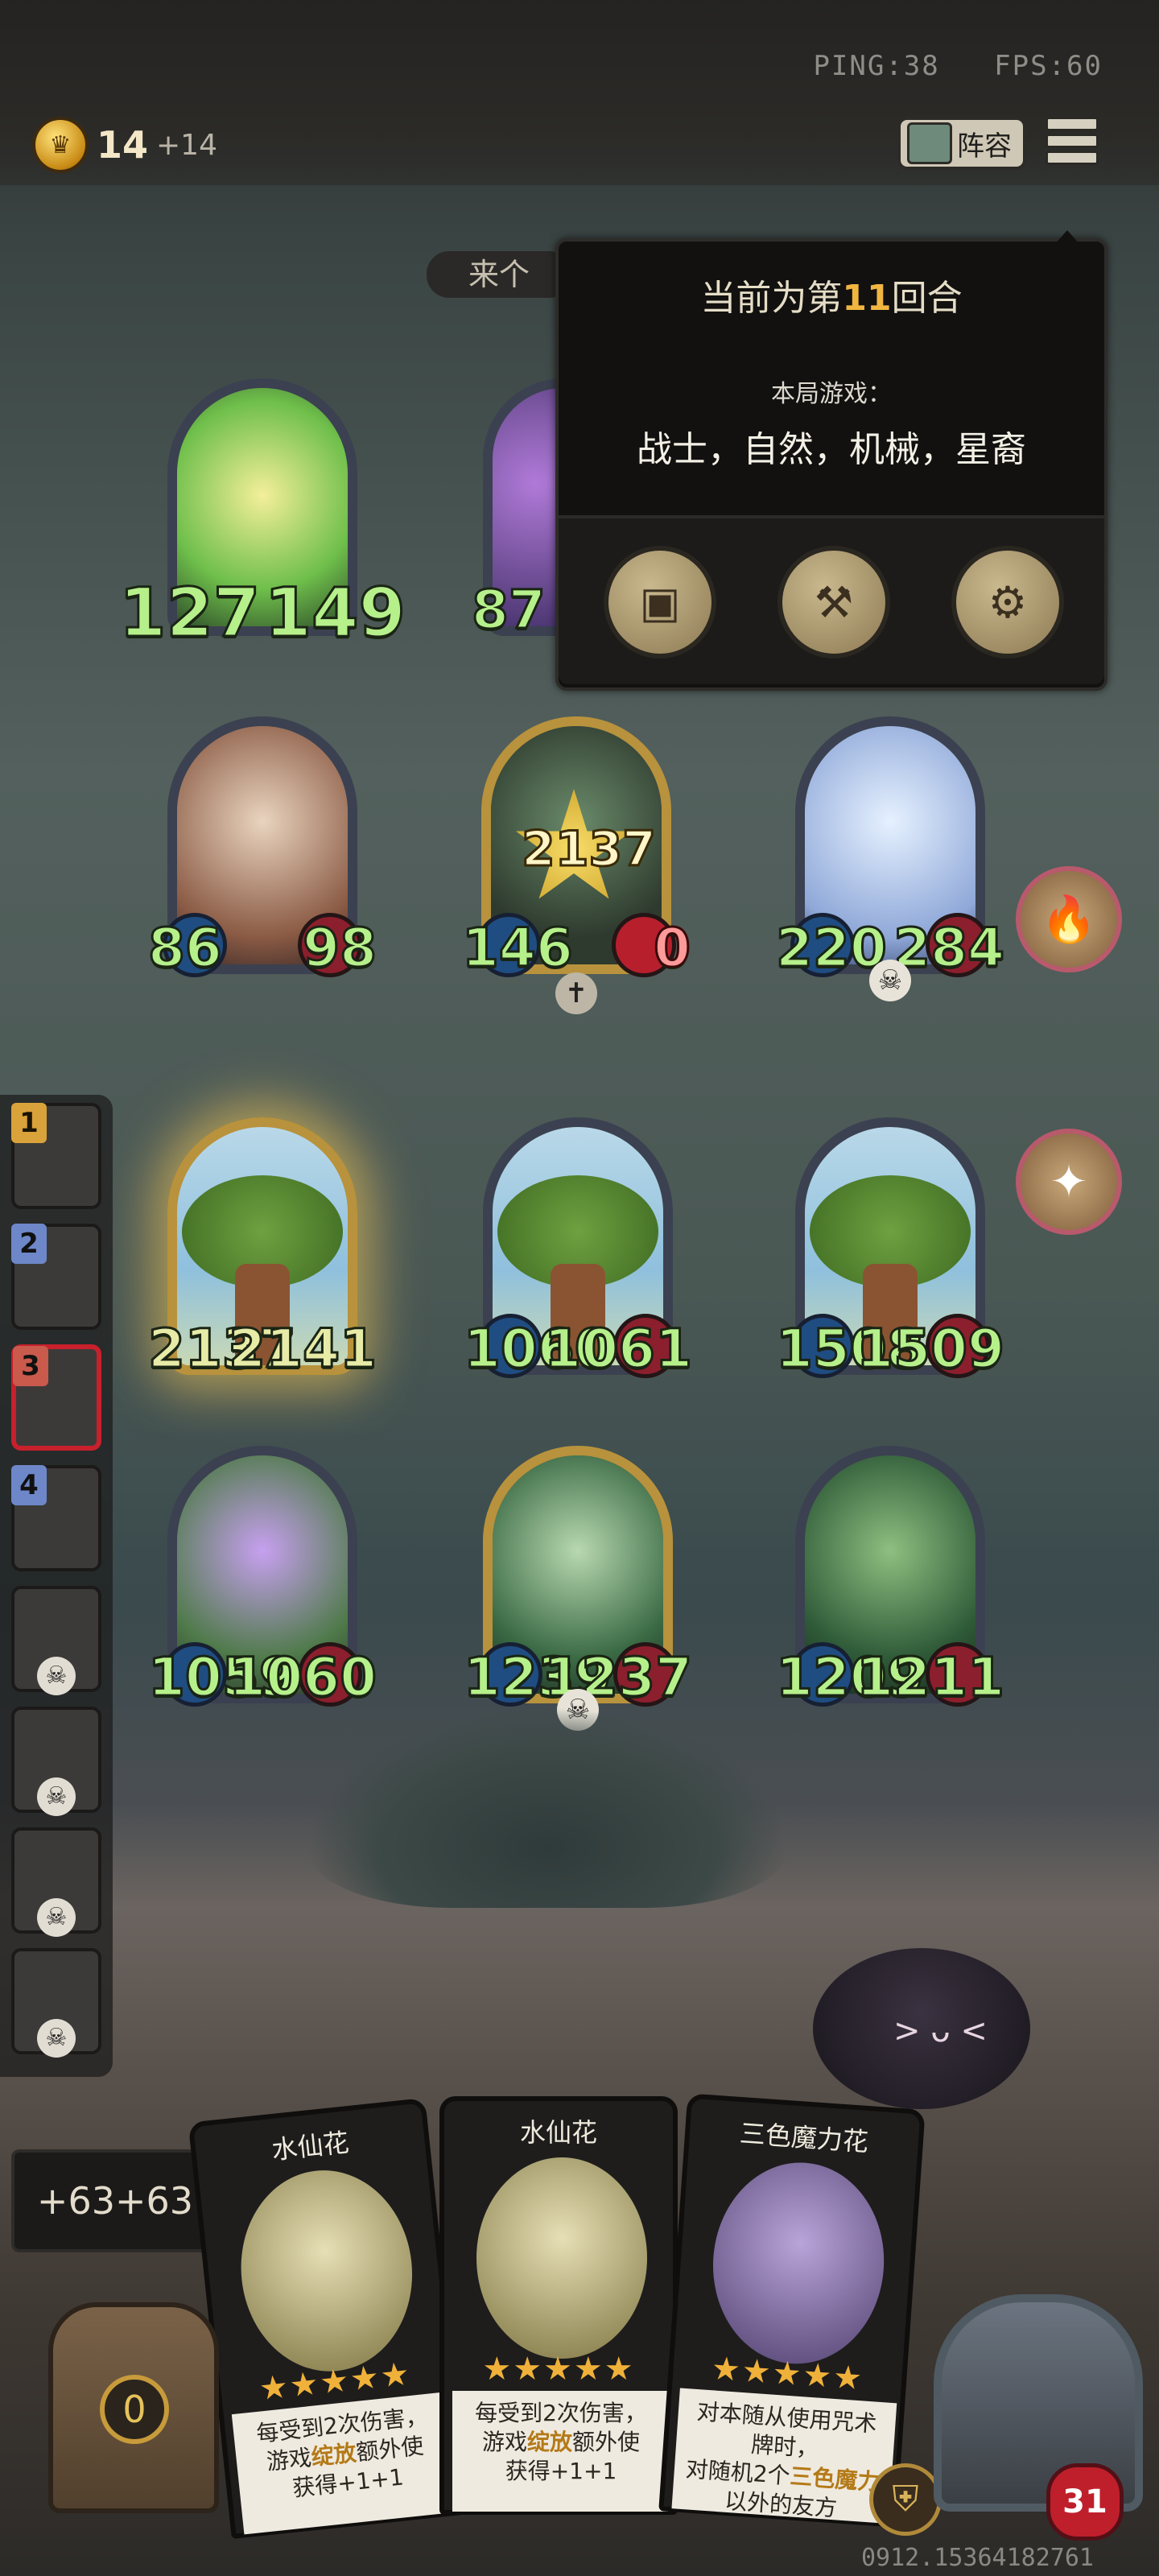  I want to click on minion-gold-shield: 2137 146 0 ✝, so click(576, 865).